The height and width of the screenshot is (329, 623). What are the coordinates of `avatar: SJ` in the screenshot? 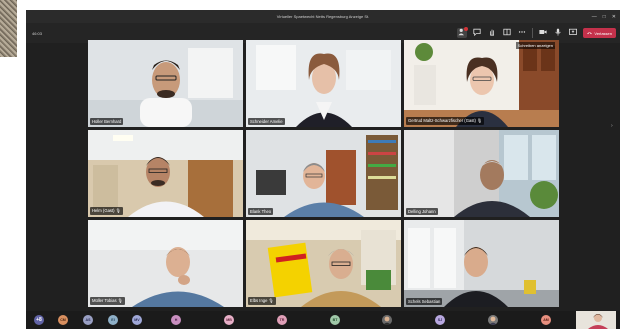 It's located at (440, 320).